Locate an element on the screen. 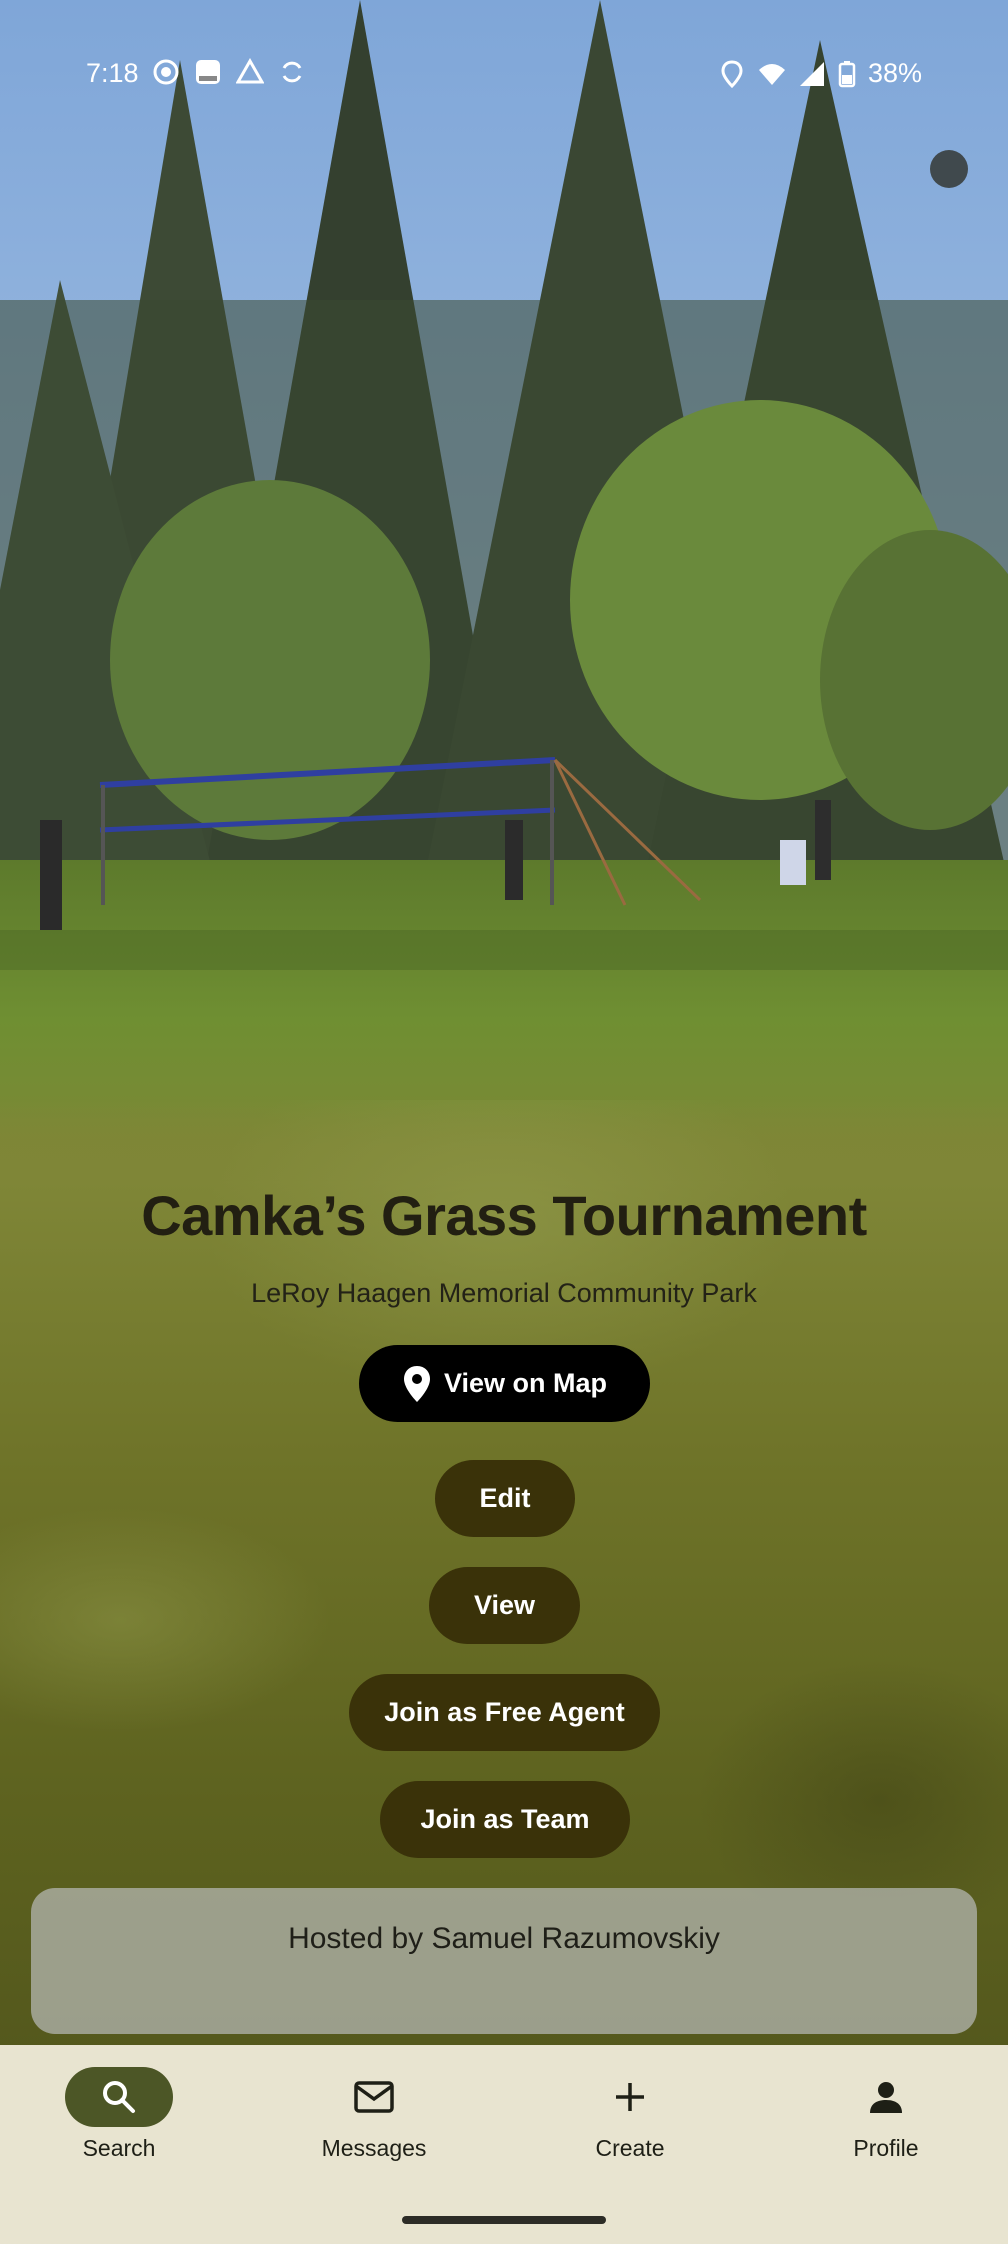 The image size is (1008, 2244). view-on-map-button: View on Map is located at coordinates (504, 1383).